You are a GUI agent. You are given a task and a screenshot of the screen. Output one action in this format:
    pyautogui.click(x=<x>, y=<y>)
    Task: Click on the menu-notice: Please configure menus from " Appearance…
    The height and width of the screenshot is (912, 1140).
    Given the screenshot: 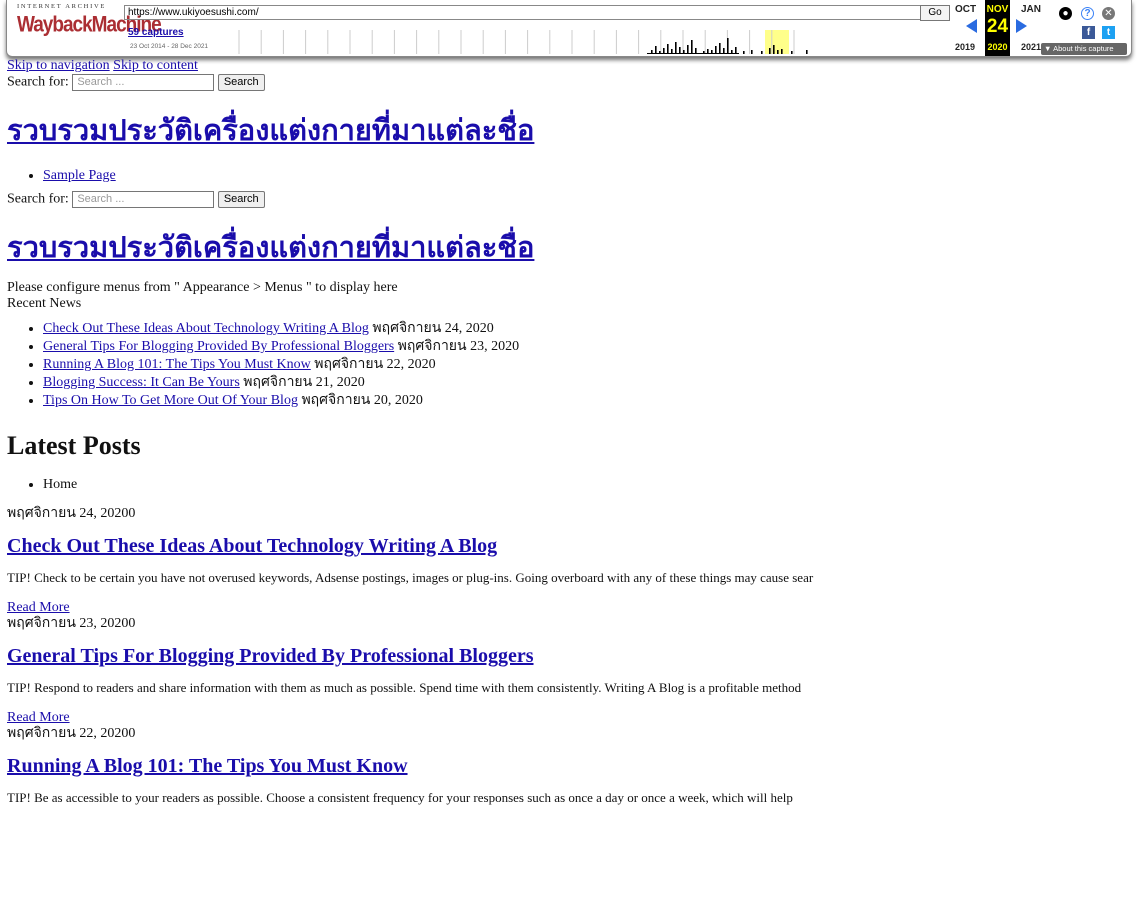 What is the action you would take?
    pyautogui.click(x=202, y=287)
    